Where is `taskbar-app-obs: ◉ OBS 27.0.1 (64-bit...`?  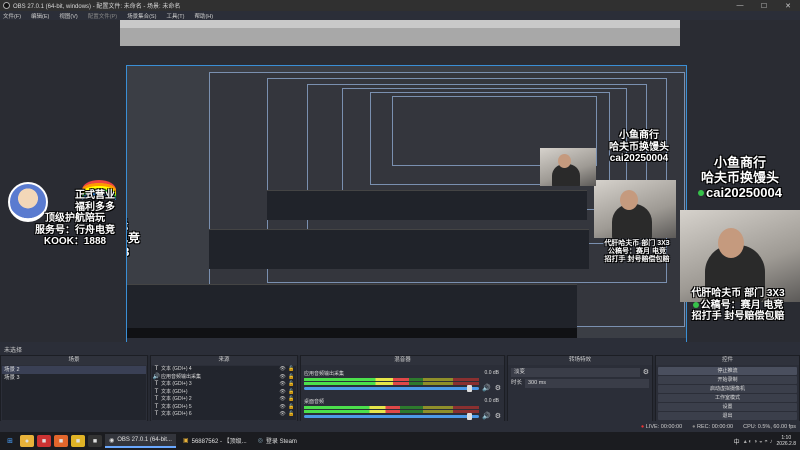
taskbar-app-obs: ◉ OBS 27.0.1 (64-bit... is located at coordinates (140, 441).